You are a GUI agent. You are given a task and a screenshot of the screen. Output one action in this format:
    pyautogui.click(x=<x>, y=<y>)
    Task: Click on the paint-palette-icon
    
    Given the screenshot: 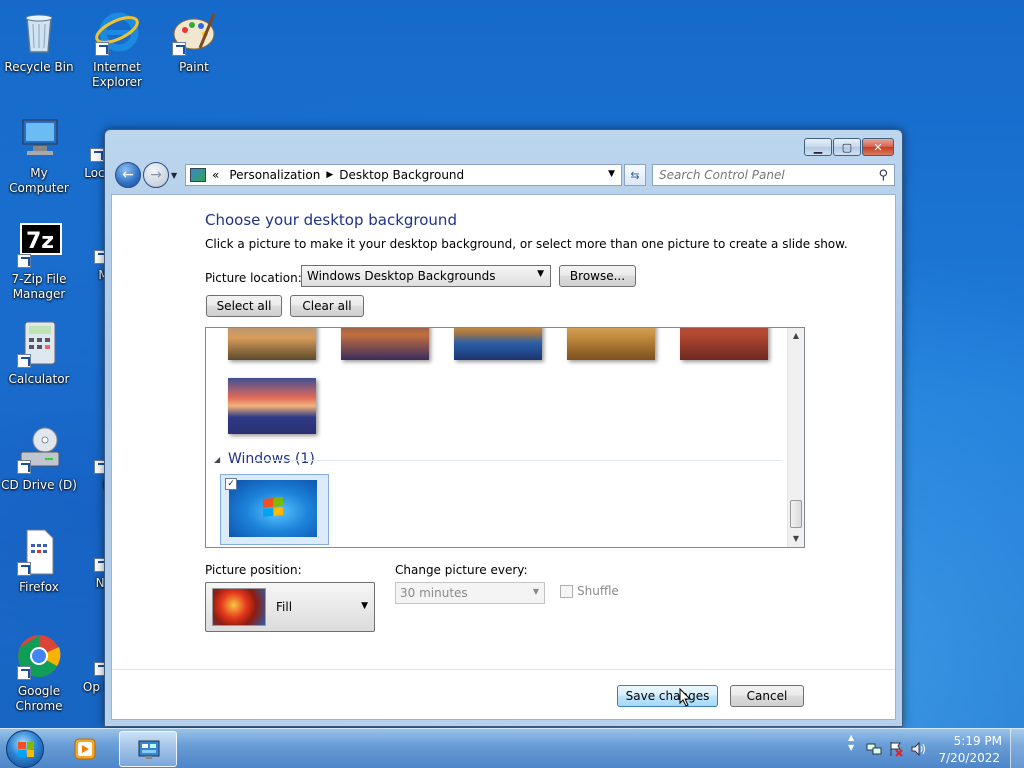 What is the action you would take?
    pyautogui.click(x=194, y=32)
    